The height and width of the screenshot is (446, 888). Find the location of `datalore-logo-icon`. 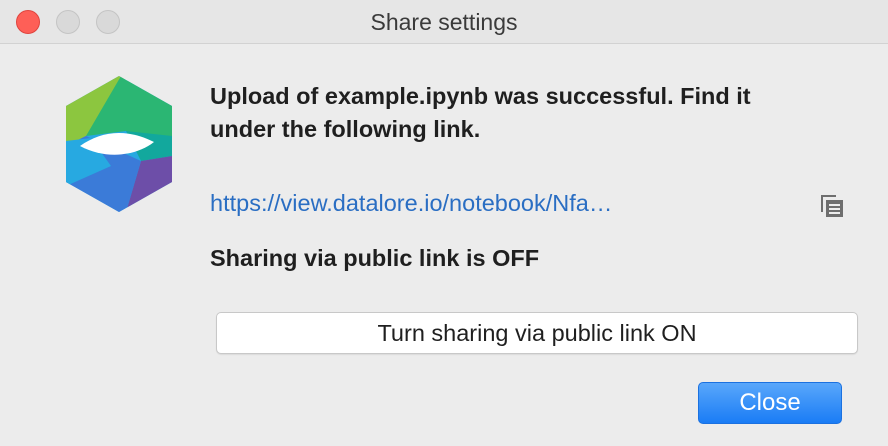

datalore-logo-icon is located at coordinates (119, 144).